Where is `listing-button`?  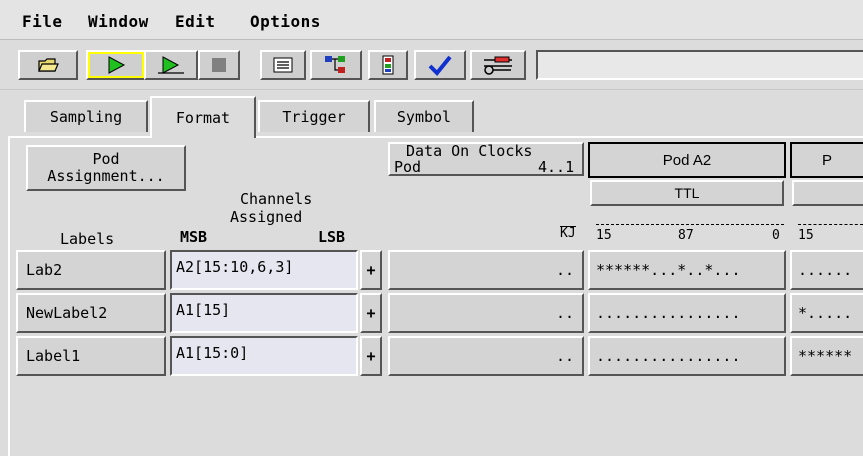
listing-button is located at coordinates (283, 65).